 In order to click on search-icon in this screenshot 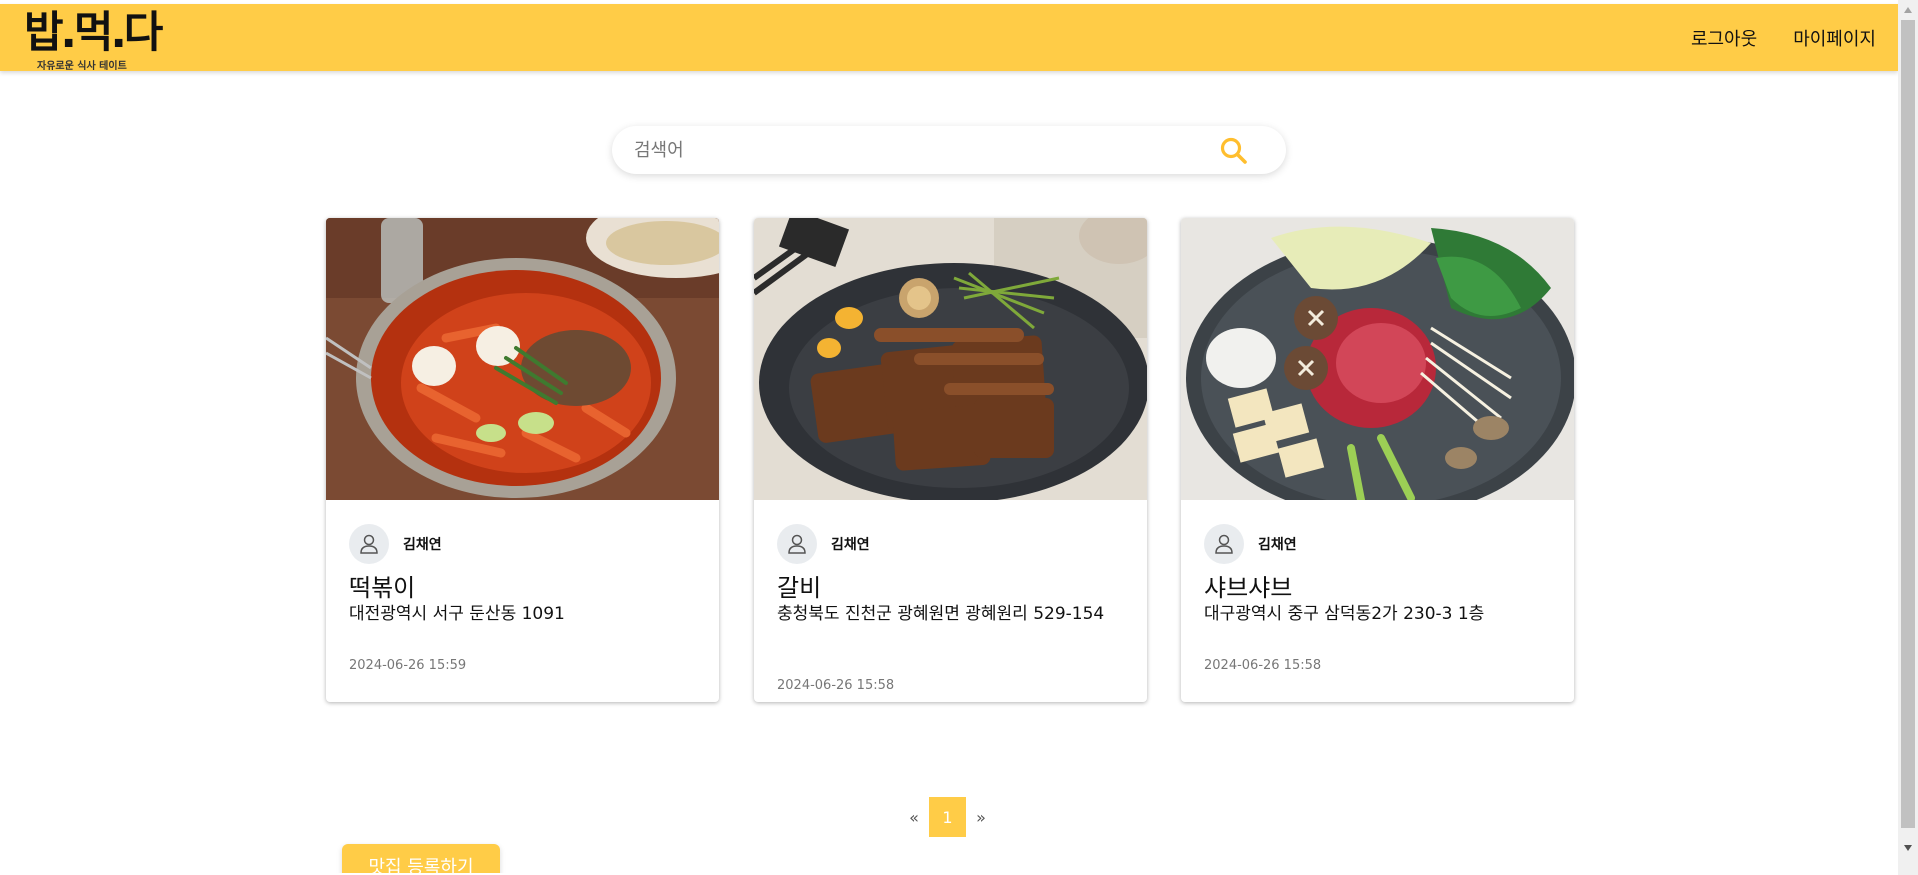, I will do `click(1234, 151)`.